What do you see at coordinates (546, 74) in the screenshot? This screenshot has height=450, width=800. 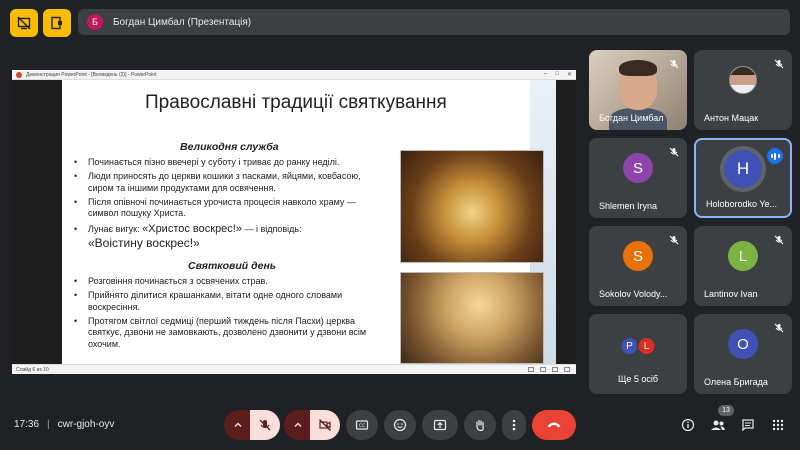 I see `minimize-icon: –` at bounding box center [546, 74].